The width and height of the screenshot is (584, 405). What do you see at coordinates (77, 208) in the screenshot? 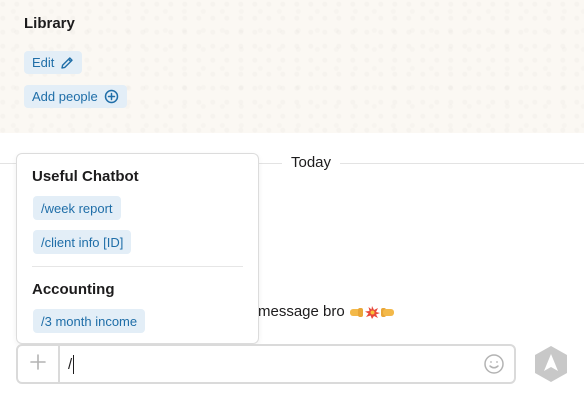
I see `command-week-report: /week report` at bounding box center [77, 208].